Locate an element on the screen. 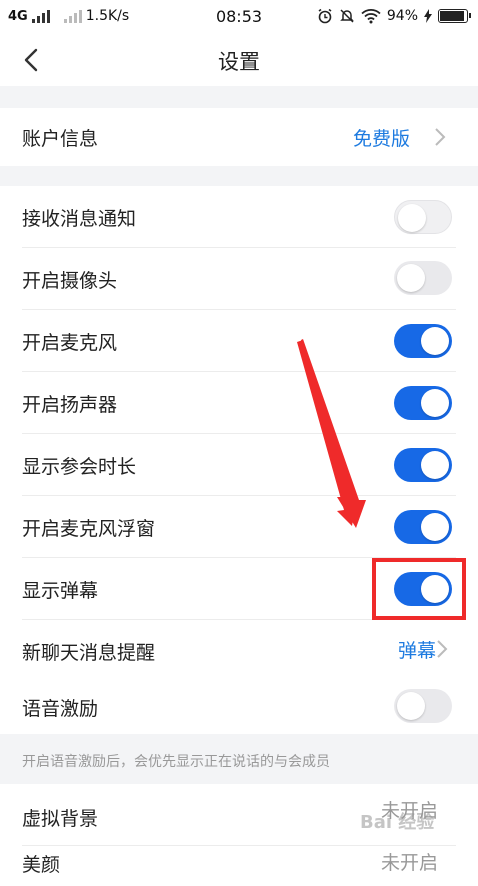 This screenshot has height=886, width=478. meeting-duration-toggle is located at coordinates (423, 465).